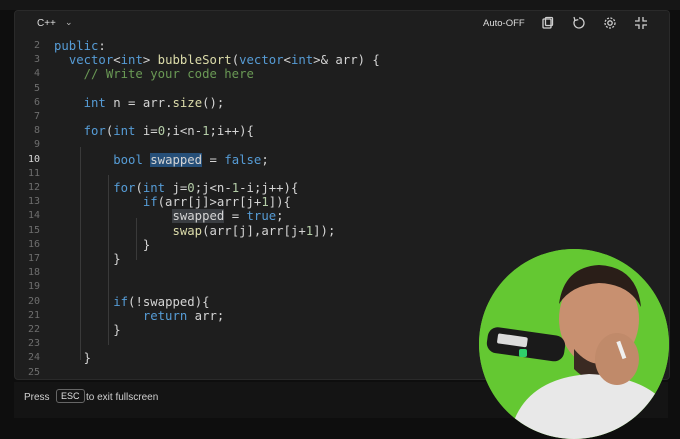 Image resolution: width=680 pixels, height=439 pixels. I want to click on line-number: 24, so click(33, 358).